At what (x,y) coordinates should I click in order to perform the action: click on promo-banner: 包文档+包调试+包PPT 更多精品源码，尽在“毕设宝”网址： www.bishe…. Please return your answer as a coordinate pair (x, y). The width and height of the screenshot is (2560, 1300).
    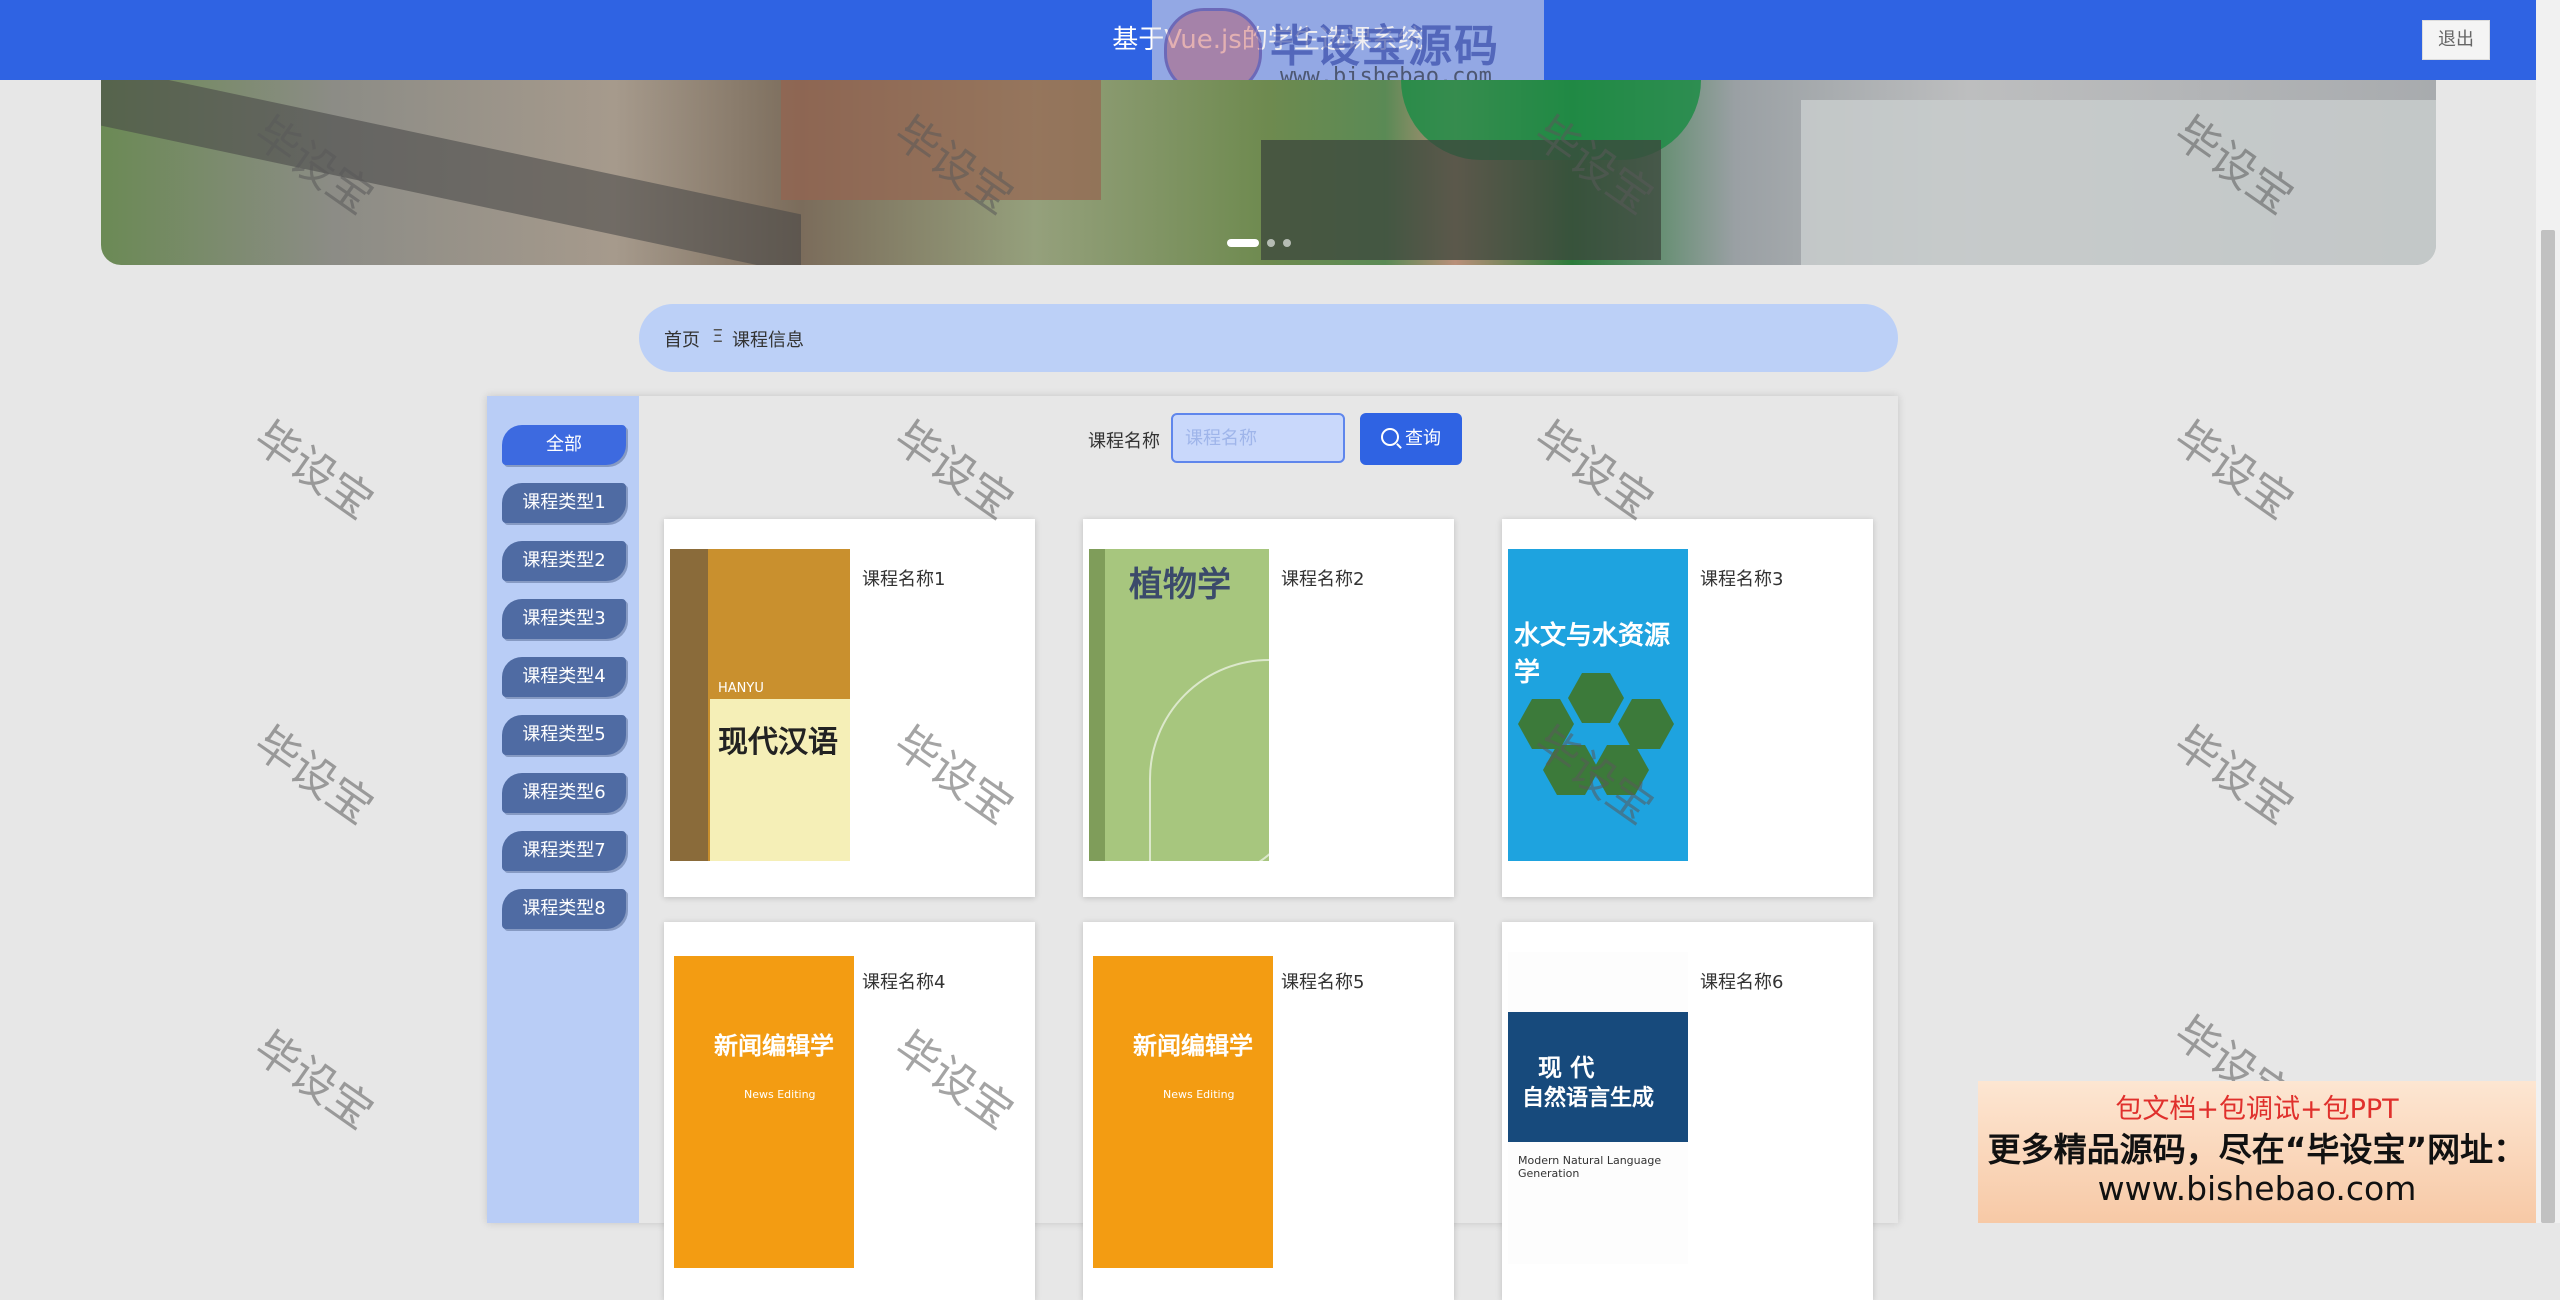
    Looking at the image, I should click on (2257, 1152).